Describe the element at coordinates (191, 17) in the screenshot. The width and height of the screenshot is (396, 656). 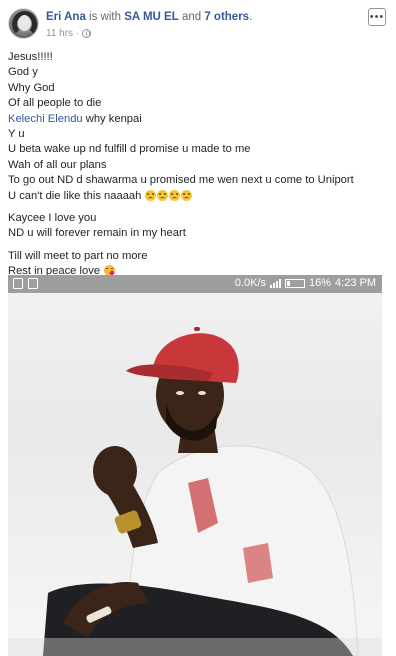
I see `and-text: and` at that location.